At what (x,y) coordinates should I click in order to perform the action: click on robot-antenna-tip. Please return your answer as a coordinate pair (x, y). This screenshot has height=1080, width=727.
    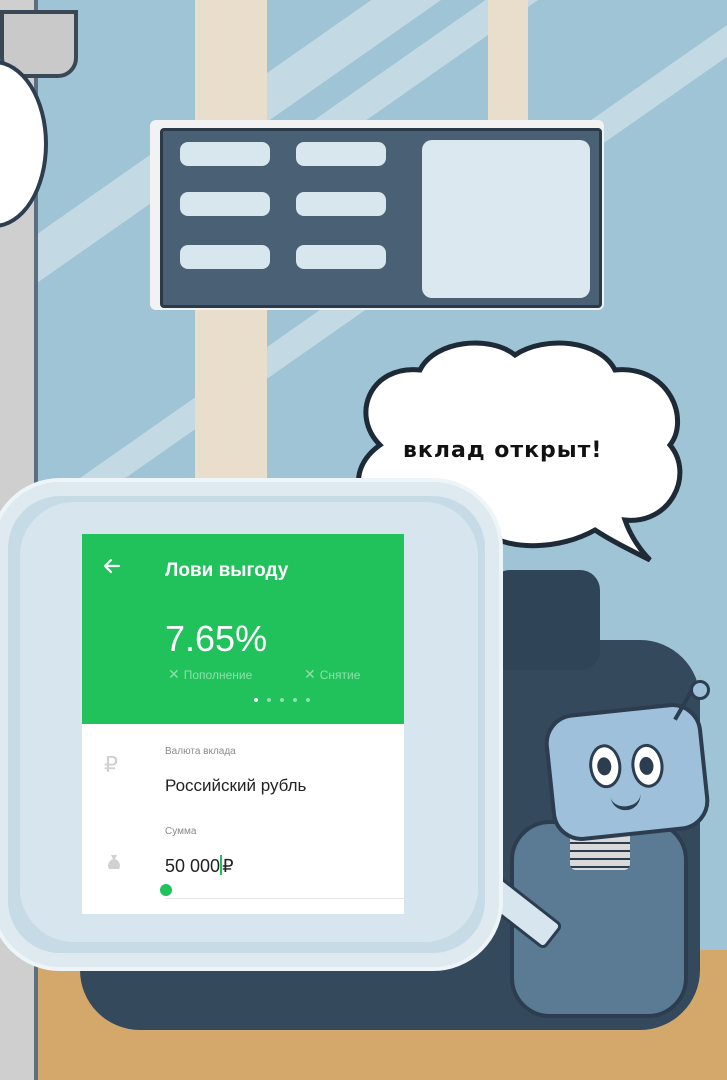
    Looking at the image, I should click on (700, 690).